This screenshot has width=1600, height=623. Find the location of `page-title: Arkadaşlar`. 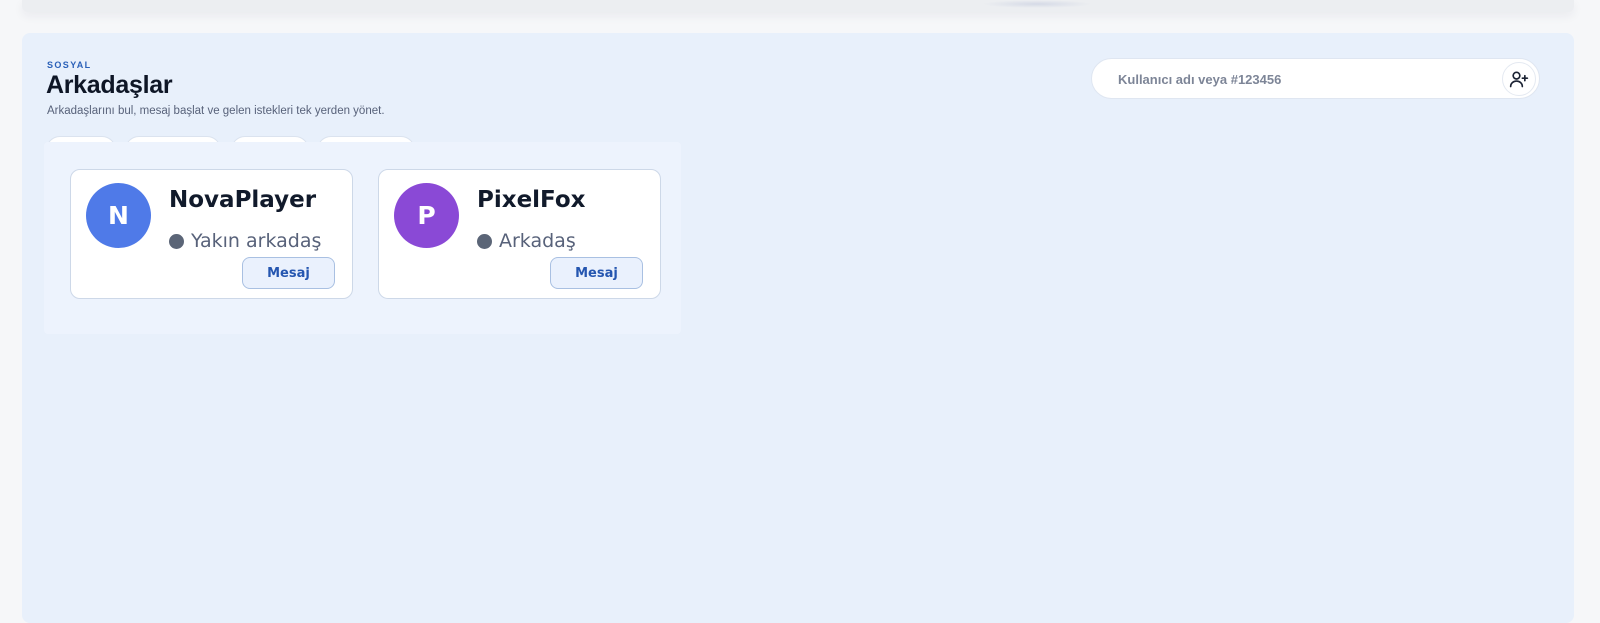

page-title: Arkadaşlar is located at coordinates (109, 85).